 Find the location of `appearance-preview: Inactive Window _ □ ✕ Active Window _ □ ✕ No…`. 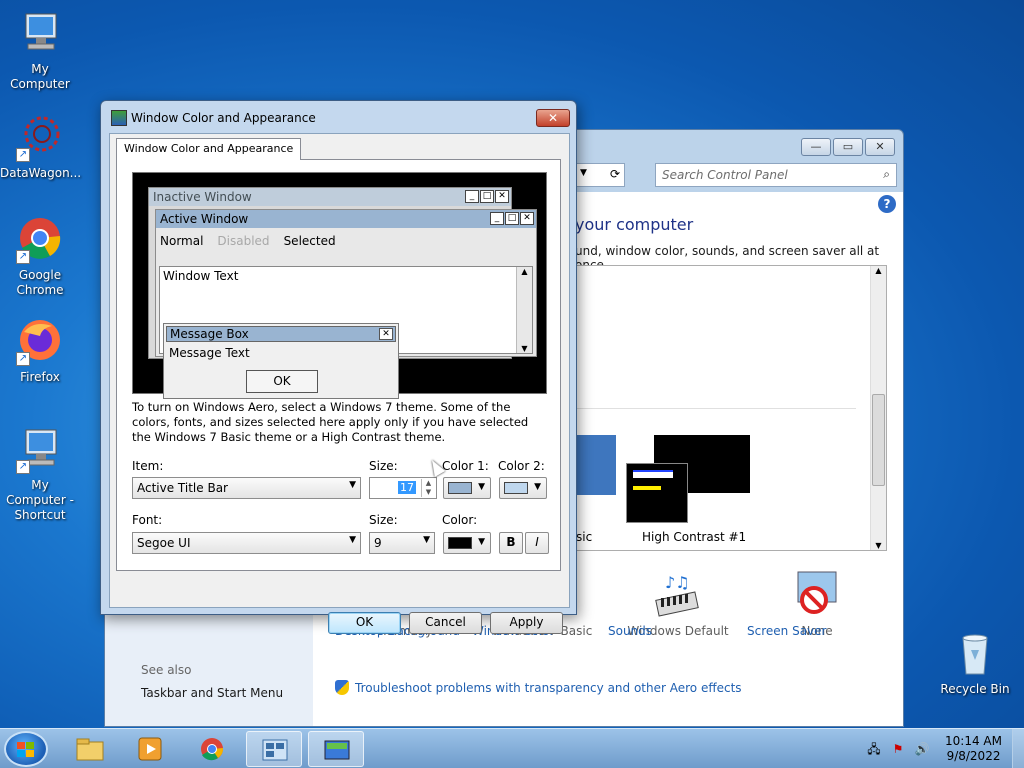

appearance-preview: Inactive Window _ □ ✕ Active Window _ □ ✕ No… is located at coordinates (339, 285).